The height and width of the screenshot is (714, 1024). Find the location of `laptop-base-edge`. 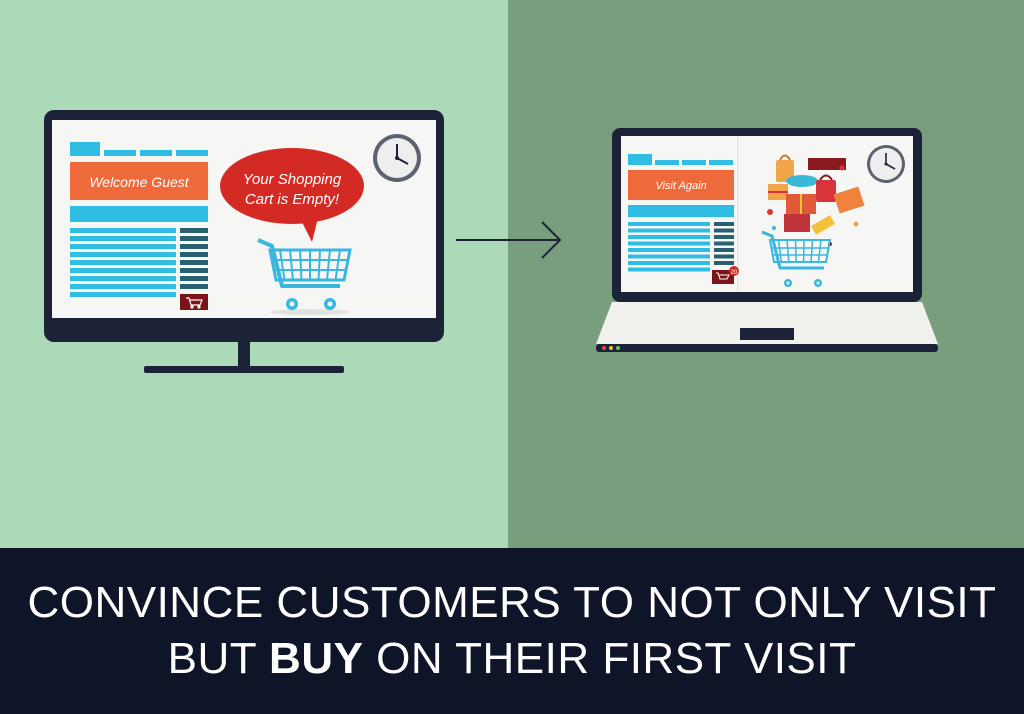

laptop-base-edge is located at coordinates (767, 348).